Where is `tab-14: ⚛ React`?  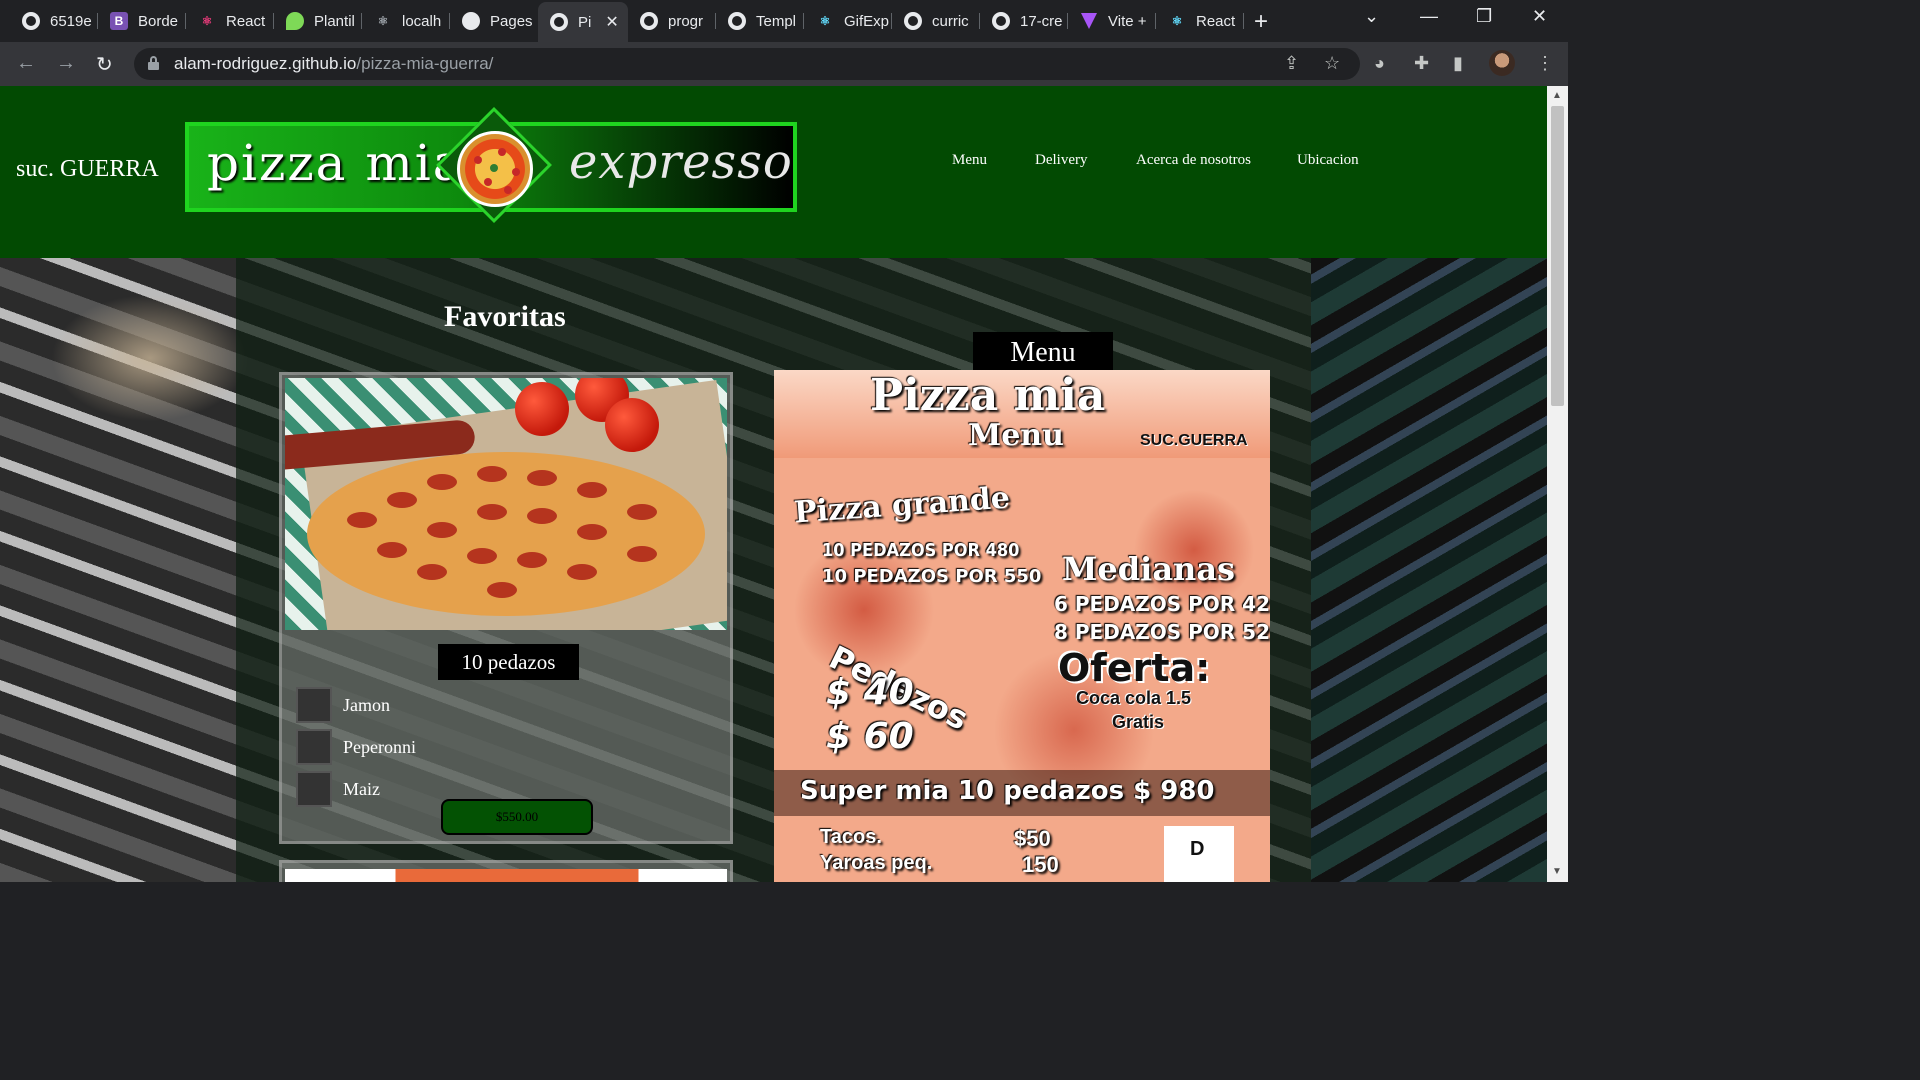
tab-14: ⚛ React is located at coordinates (1200, 21).